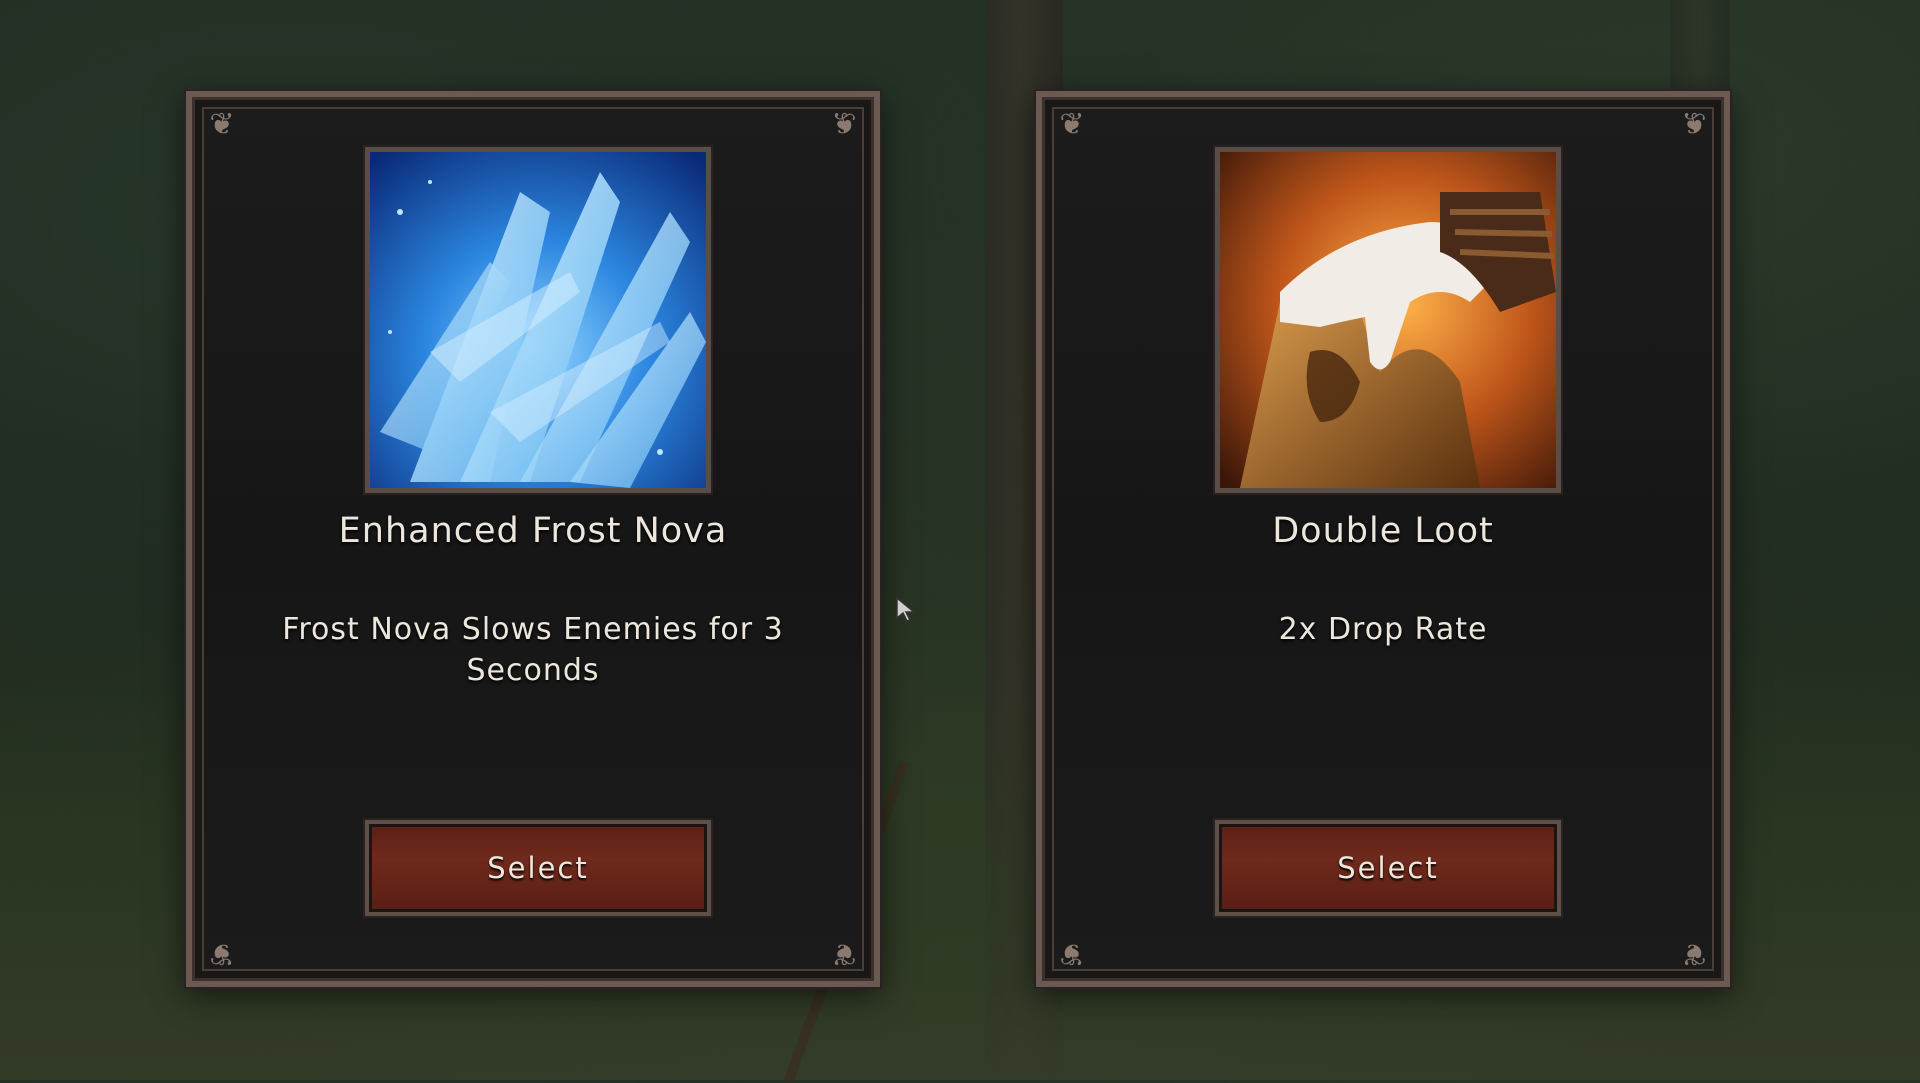  What do you see at coordinates (906, 609) in the screenshot?
I see `mouse-cursor-icon` at bounding box center [906, 609].